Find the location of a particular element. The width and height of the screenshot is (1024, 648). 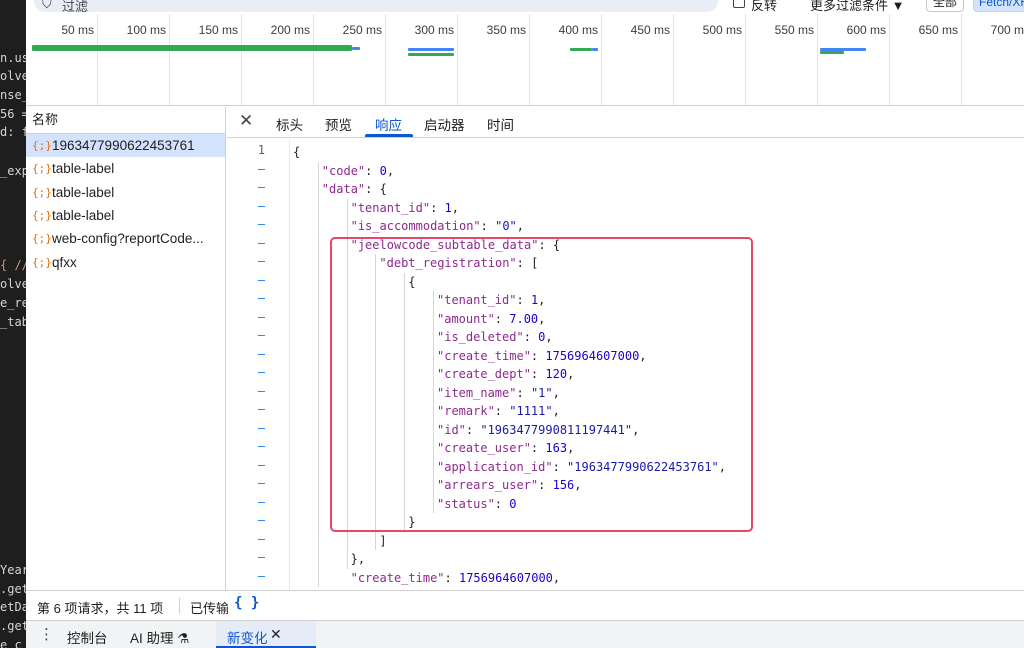

editor-fragment: { // is located at coordinates (13, 265).